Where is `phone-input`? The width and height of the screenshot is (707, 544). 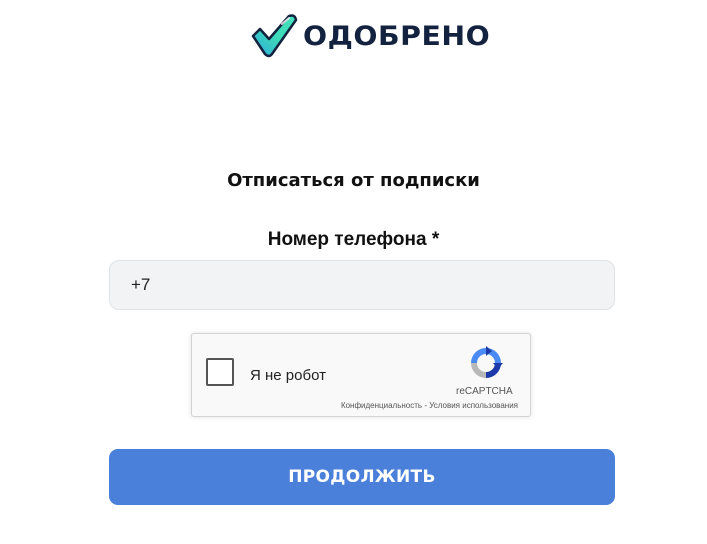 phone-input is located at coordinates (362, 285).